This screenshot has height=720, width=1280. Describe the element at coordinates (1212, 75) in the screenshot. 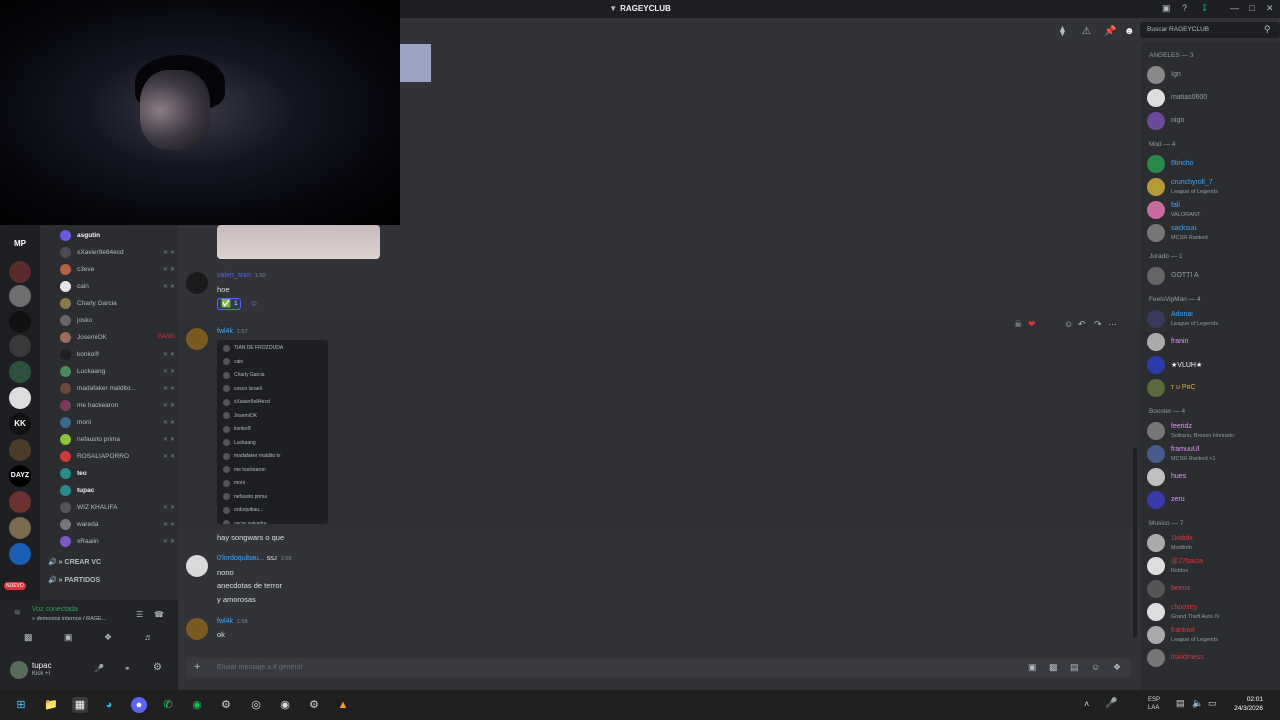

I see `member-item: Ign` at that location.